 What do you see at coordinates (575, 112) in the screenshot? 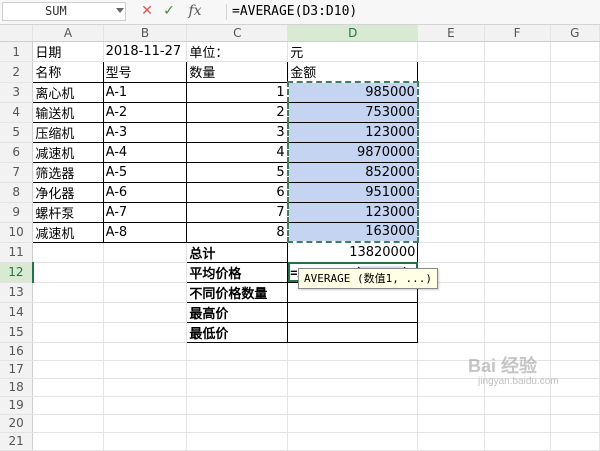
I see `cell-g4` at bounding box center [575, 112].